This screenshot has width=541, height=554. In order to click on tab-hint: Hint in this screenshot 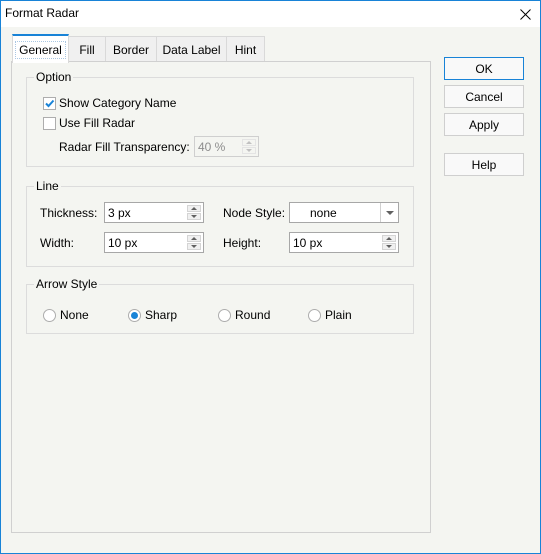, I will do `click(245, 49)`.